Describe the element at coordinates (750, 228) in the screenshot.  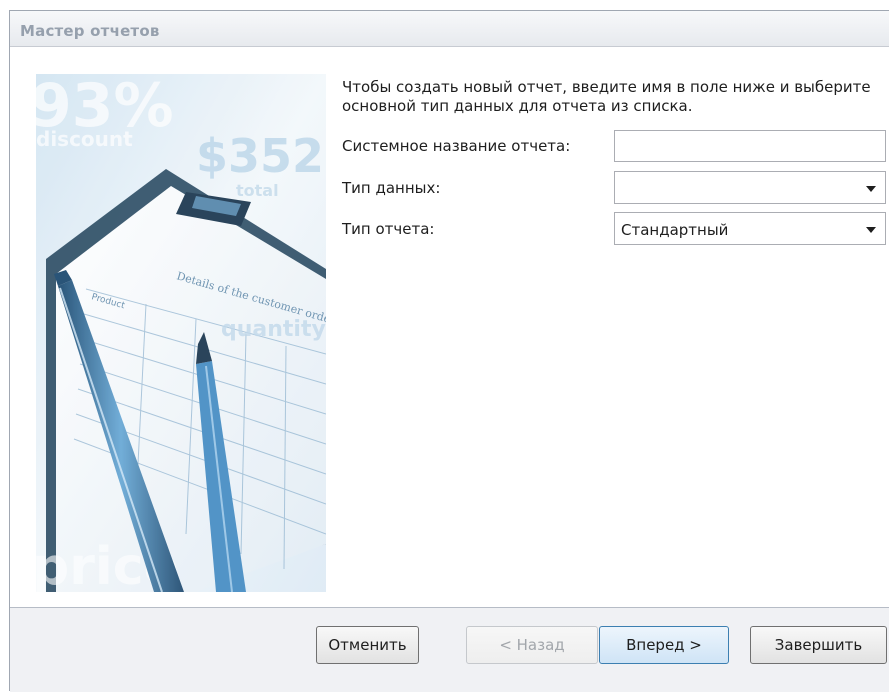
I see `report-type-select: Стандартный` at that location.